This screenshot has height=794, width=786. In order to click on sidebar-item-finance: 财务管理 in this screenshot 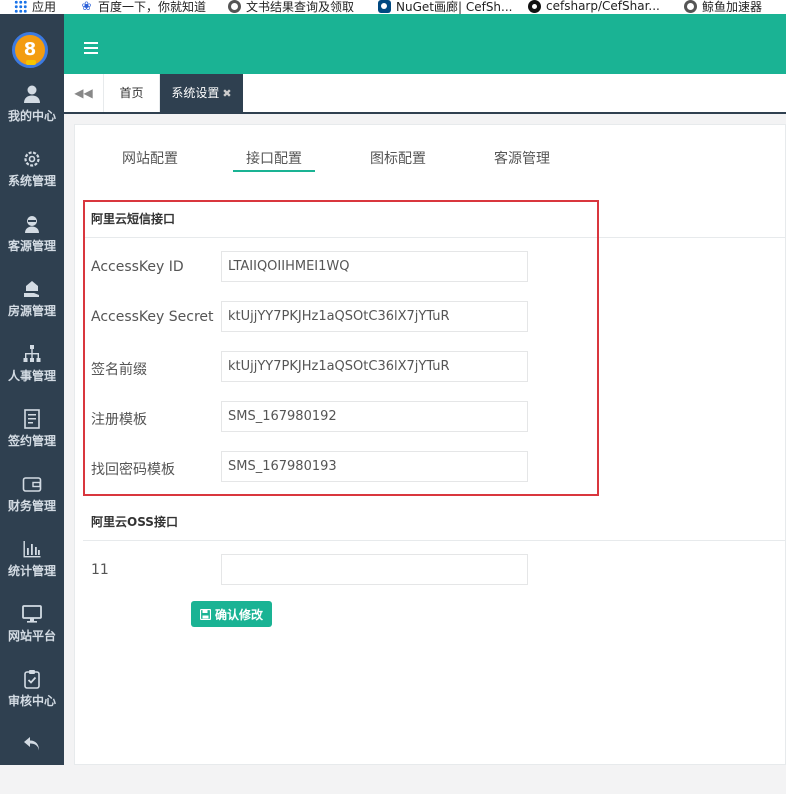, I will do `click(32, 504)`.